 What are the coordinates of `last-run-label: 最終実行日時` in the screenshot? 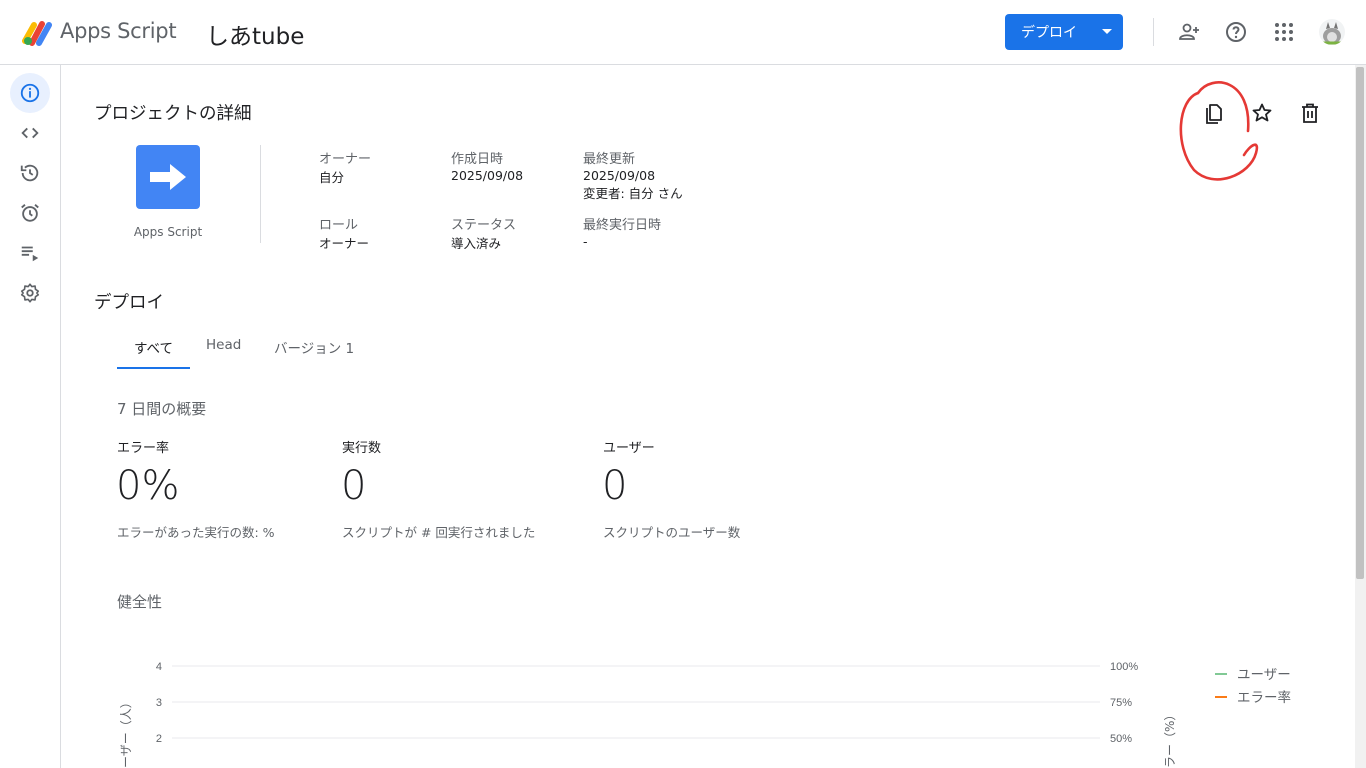 It's located at (622, 225).